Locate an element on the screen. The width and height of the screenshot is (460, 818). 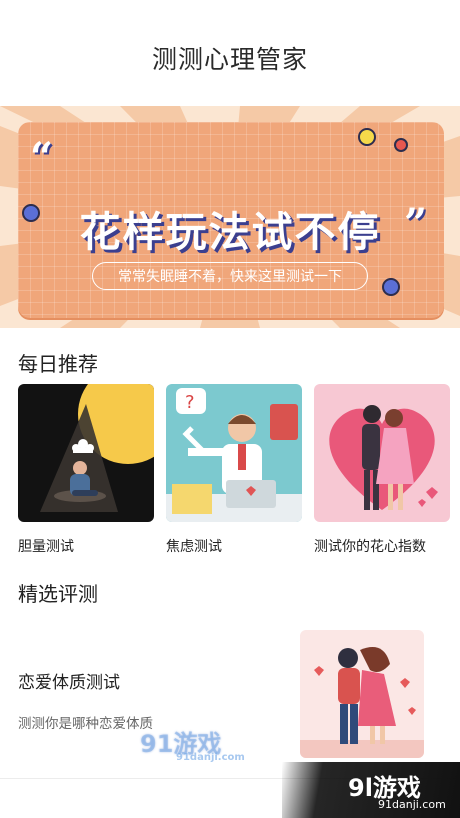
section-title-recommend: 每日推荐 is located at coordinates (58, 364).